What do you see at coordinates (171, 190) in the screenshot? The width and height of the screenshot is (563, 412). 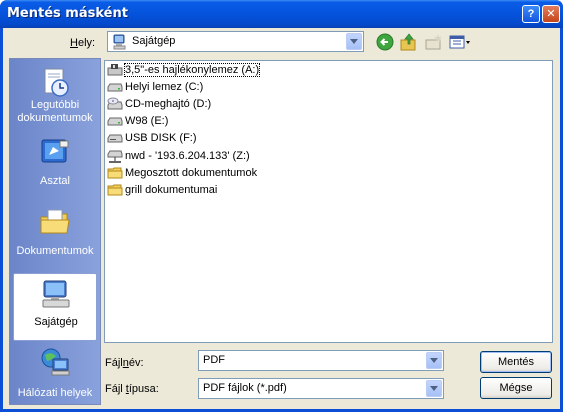 I see `list-item-label: grill dokumentumai` at bounding box center [171, 190].